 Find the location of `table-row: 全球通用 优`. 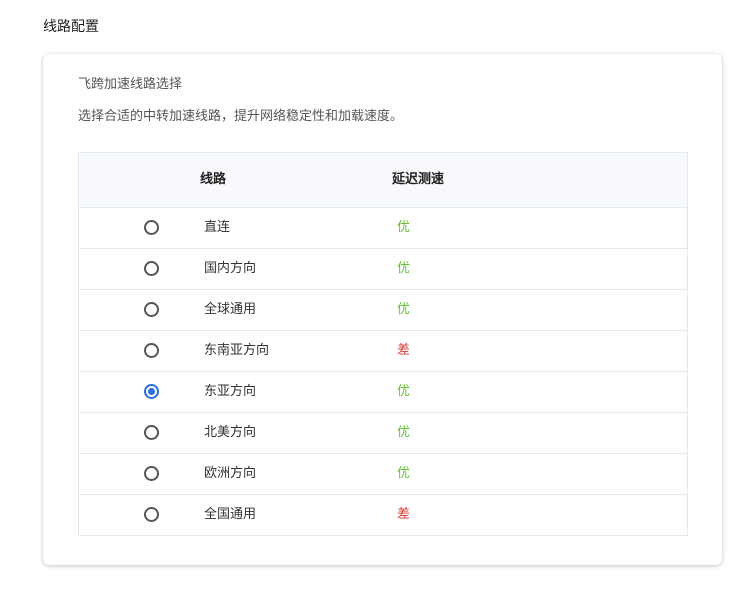

table-row: 全球通用 优 is located at coordinates (383, 310).